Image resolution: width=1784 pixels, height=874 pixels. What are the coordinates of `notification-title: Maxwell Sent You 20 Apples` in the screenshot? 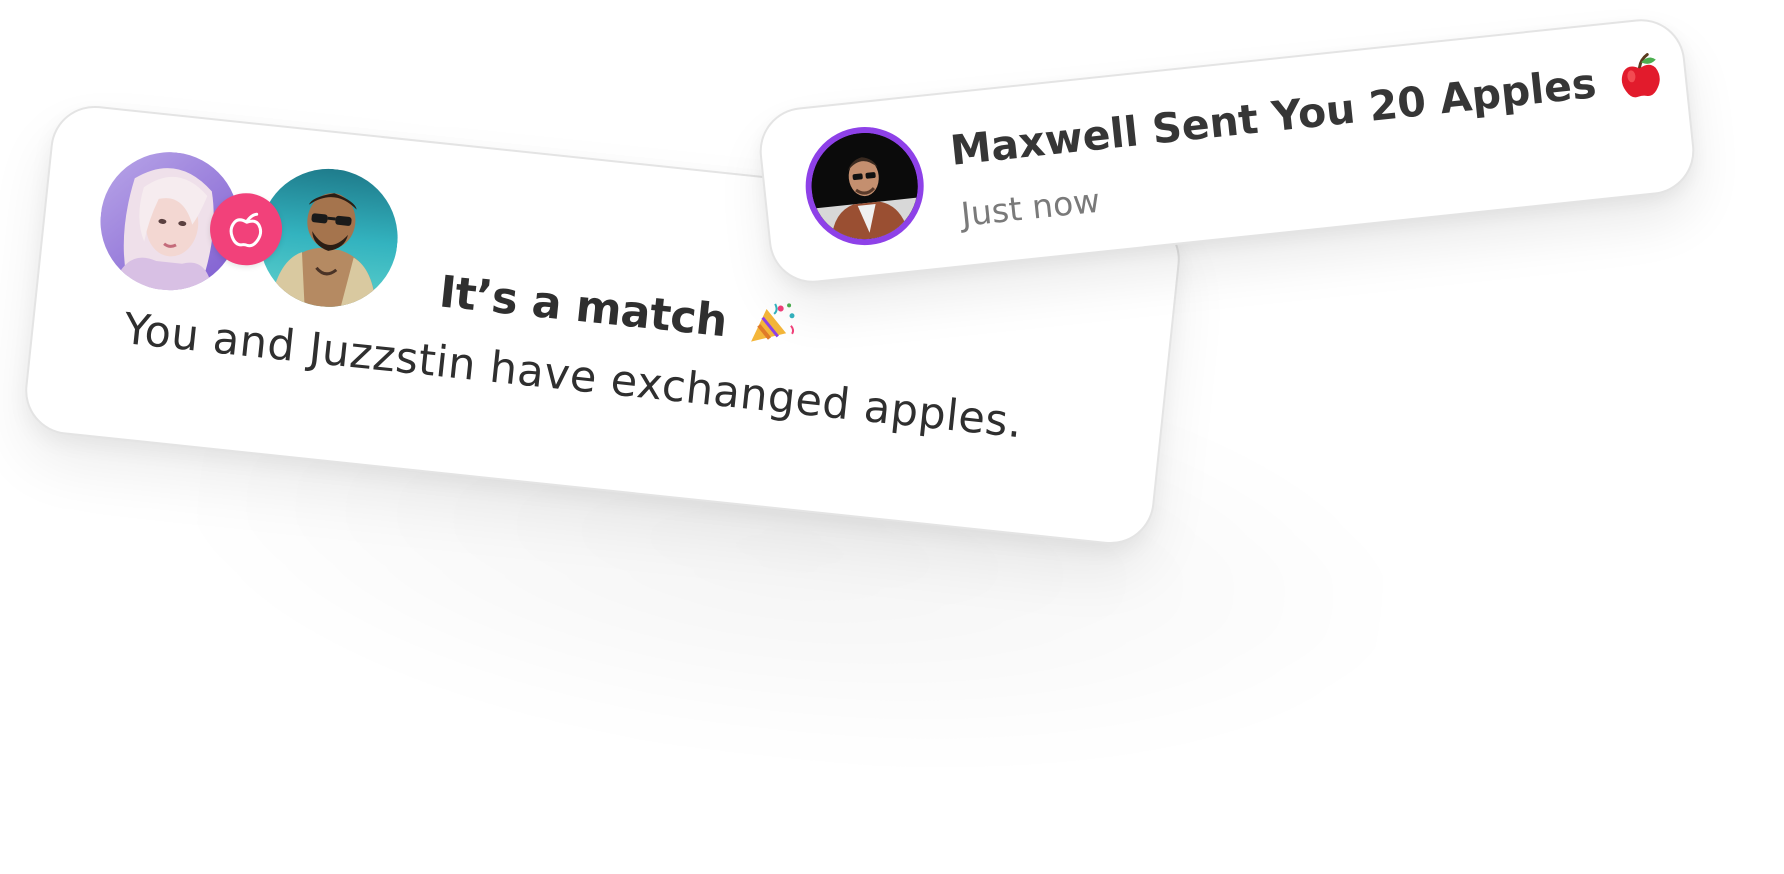 It's located at (1306, 116).